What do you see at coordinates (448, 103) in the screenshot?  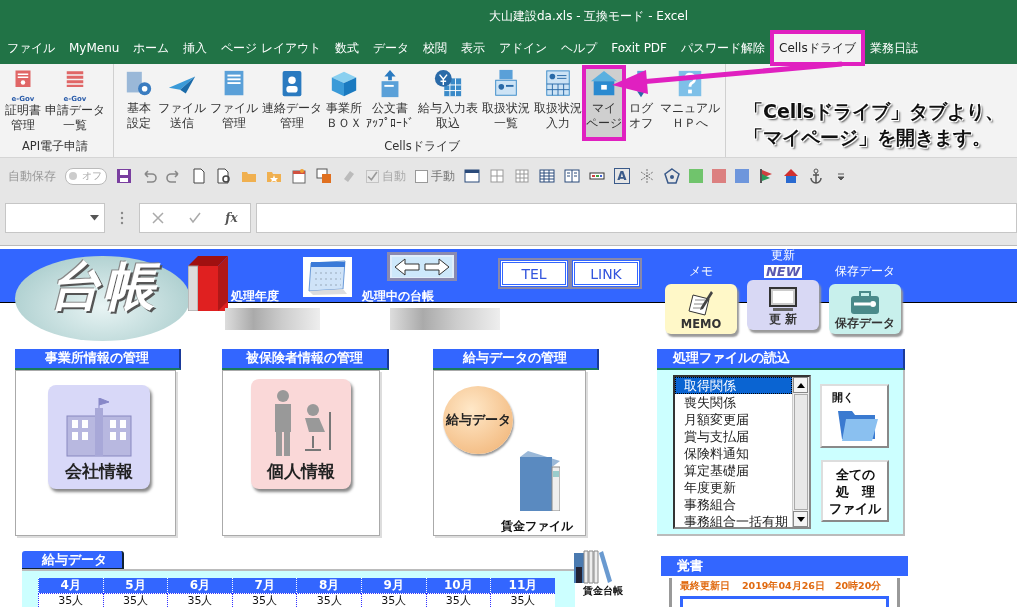 I see `ribbon-button: 給与入力表 取込` at bounding box center [448, 103].